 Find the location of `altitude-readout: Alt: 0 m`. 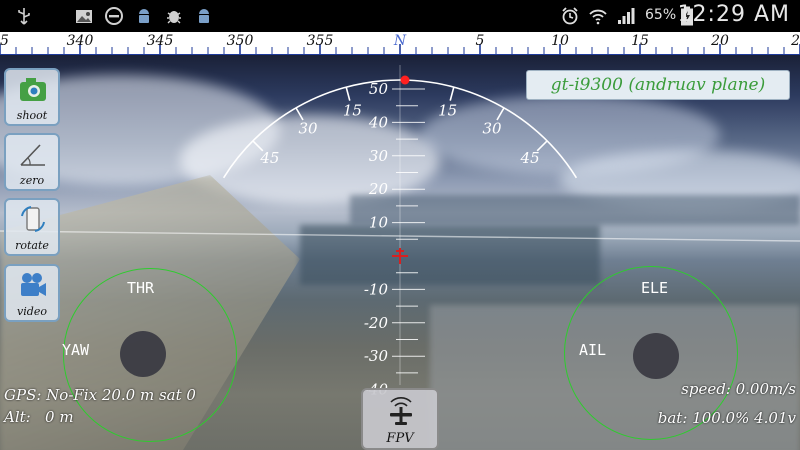

altitude-readout: Alt: 0 m is located at coordinates (39, 417).